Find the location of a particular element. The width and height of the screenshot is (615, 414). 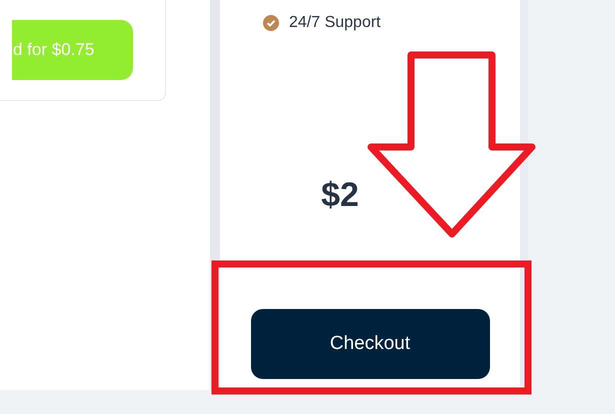

checkout-button: Checkout is located at coordinates (370, 344).